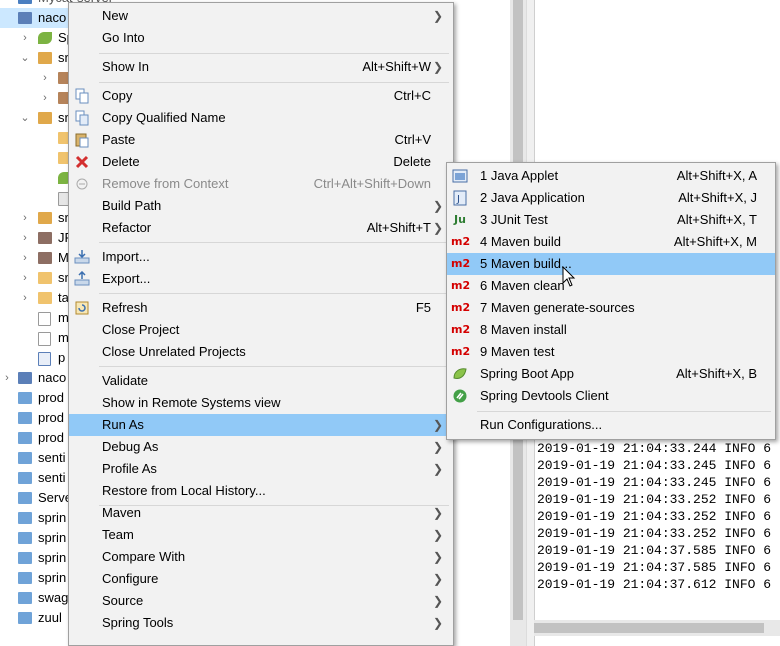 The width and height of the screenshot is (780, 646). I want to click on file-icon, so click(44, 339).